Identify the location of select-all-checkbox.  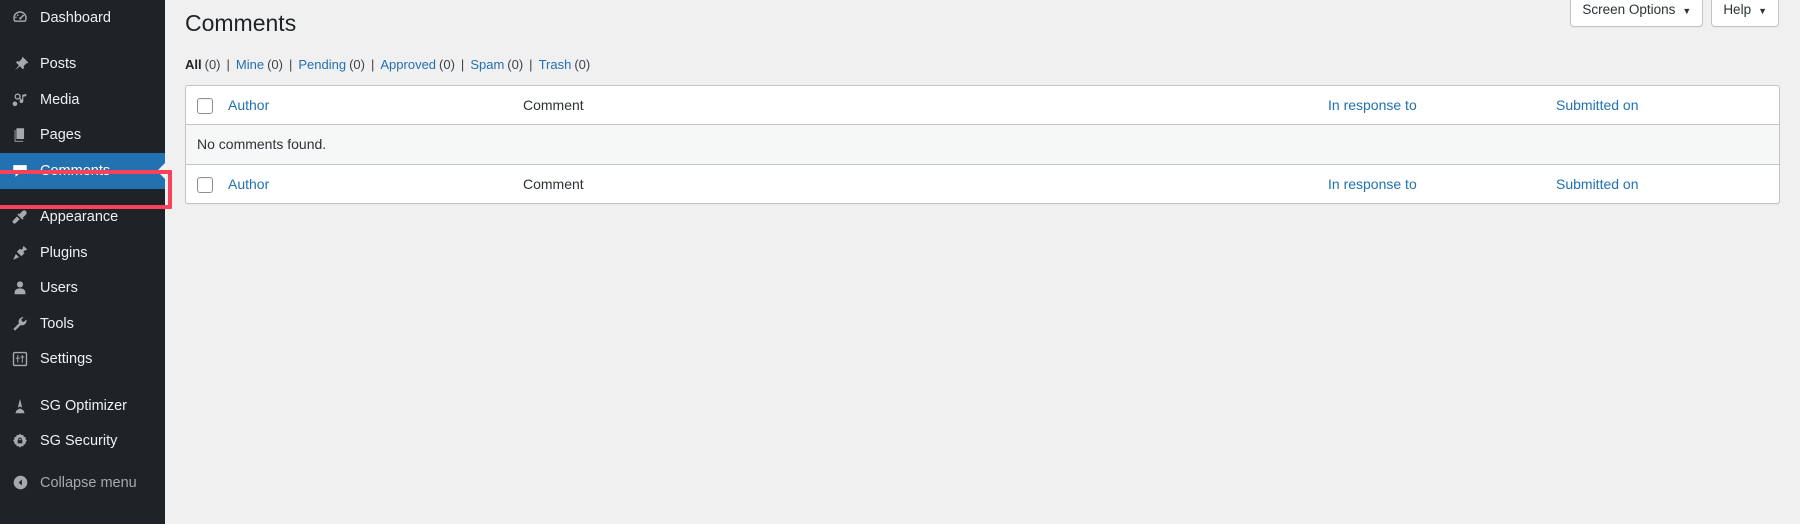
(205, 106).